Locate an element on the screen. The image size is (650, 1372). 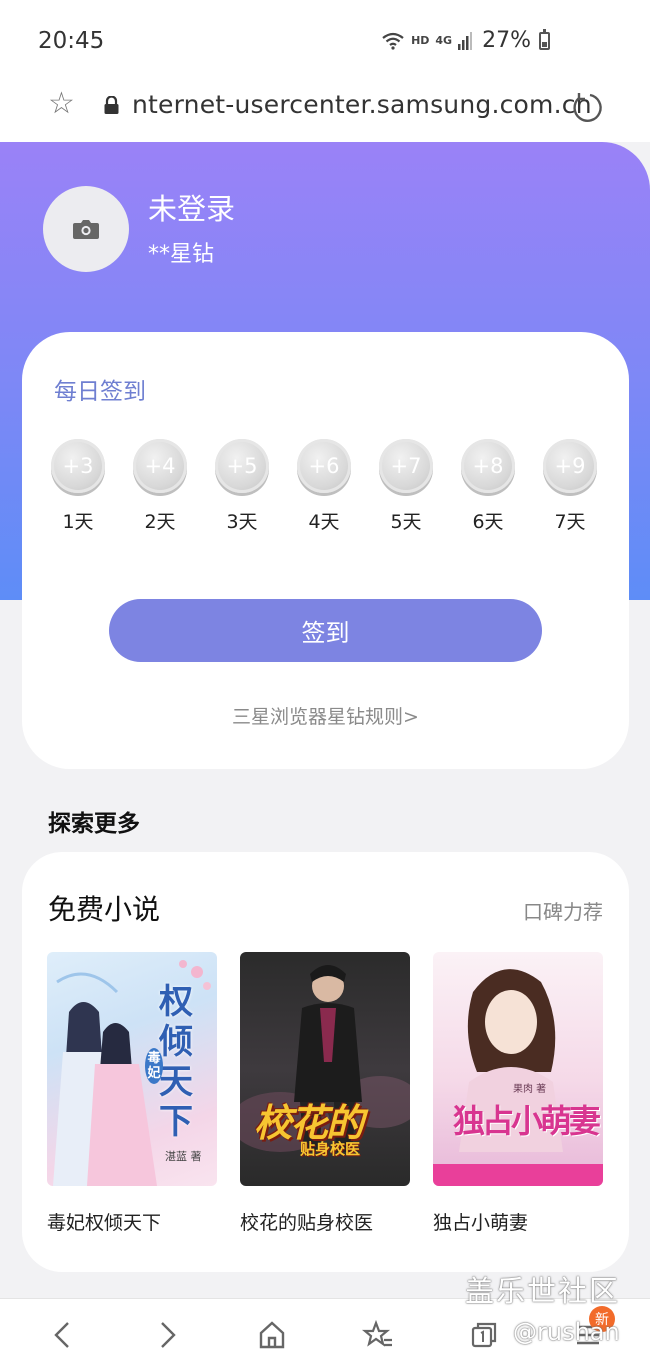
book-item: 权倾天下 毒妃 湛蓝 著 毒妃权倾天下 is located at coordinates (132, 1093).